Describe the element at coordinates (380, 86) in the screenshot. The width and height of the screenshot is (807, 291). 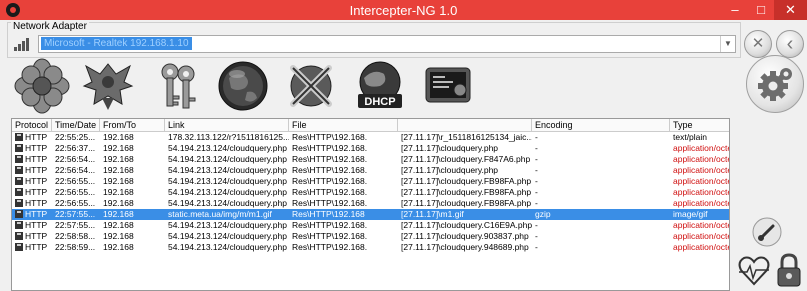
I see `dhcp-globe-icon: DHCP` at that location.